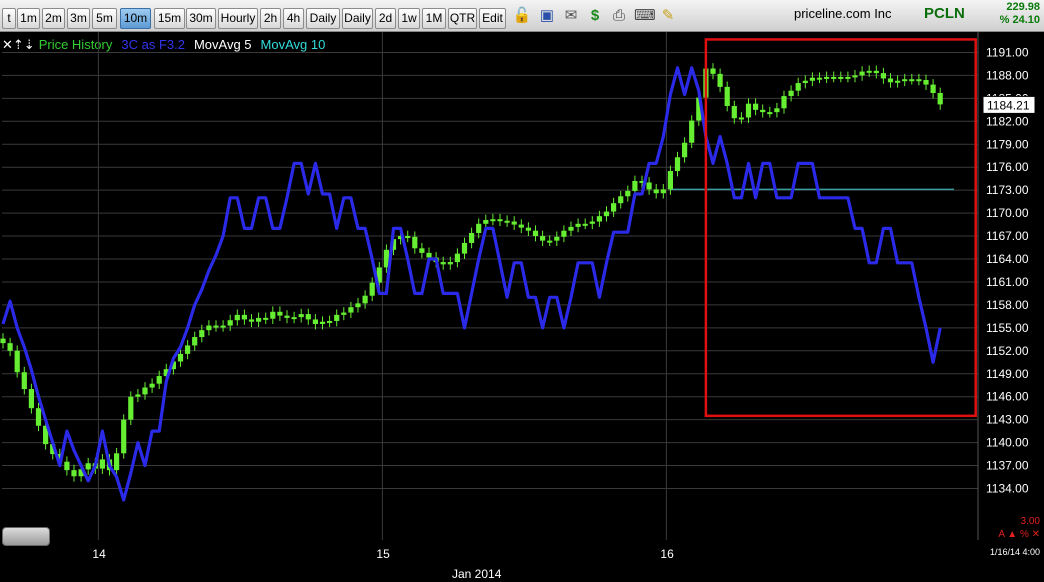  What do you see at coordinates (492, 18) in the screenshot?
I see `edit-button: Edit` at bounding box center [492, 18].